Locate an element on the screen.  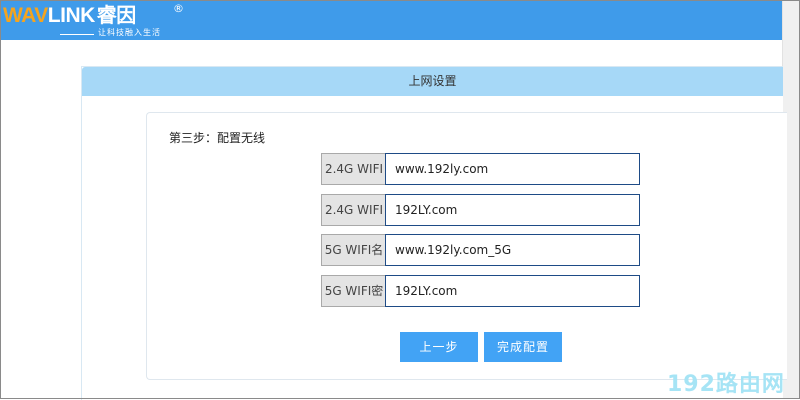
logo-wordmark: WAVLINK 睿因 is located at coordinates (69, 16).